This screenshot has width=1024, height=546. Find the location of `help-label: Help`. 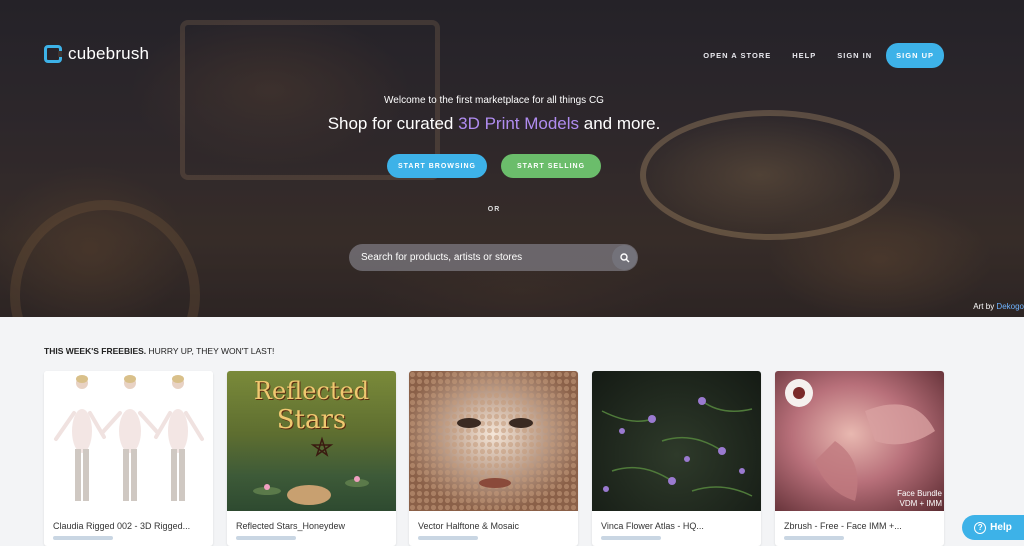

help-label: Help is located at coordinates (1001, 527).